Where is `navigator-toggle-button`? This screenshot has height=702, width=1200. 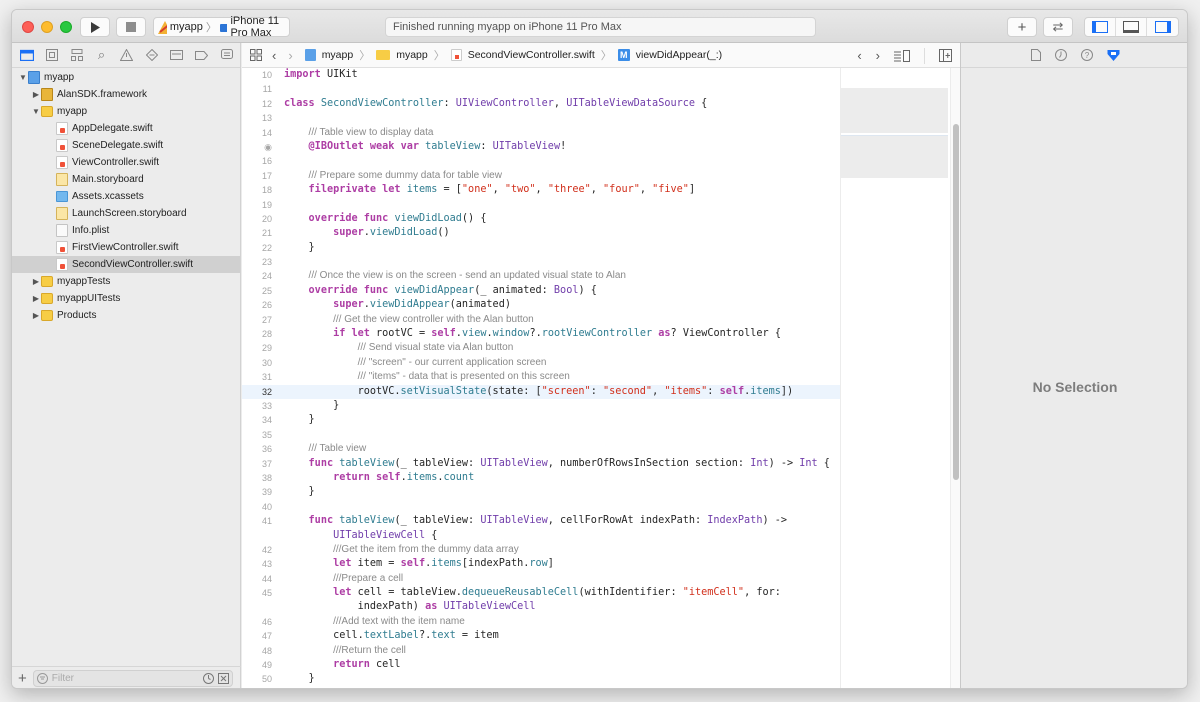 navigator-toggle-button is located at coordinates (1100, 27).